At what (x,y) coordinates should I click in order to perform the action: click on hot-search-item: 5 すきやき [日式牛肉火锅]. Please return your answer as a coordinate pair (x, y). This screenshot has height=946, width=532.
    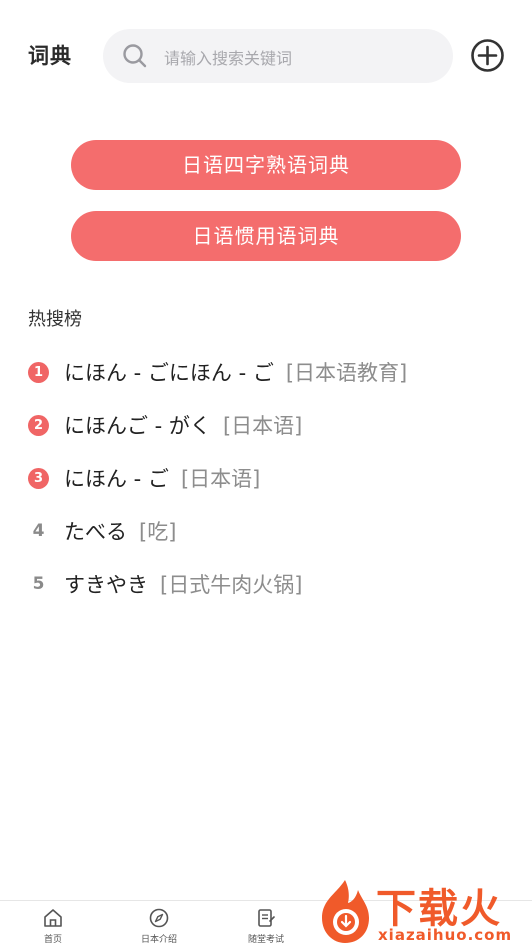
    Looking at the image, I should click on (266, 583).